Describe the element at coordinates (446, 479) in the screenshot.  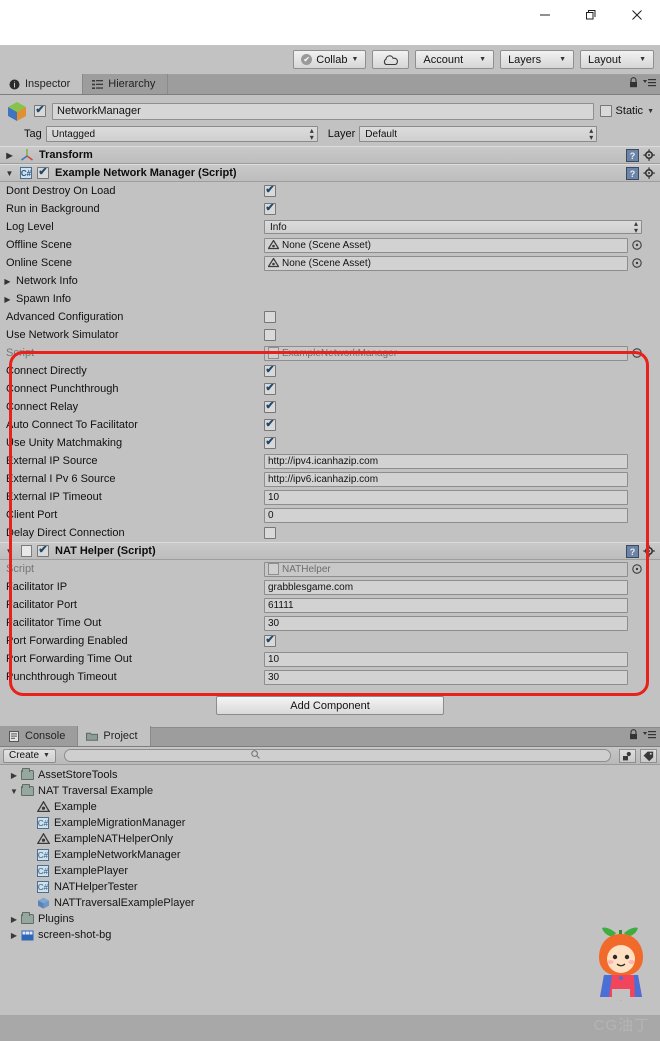
I see `external-ipv6-source-input: http://ipv6.icanhazip.com` at that location.